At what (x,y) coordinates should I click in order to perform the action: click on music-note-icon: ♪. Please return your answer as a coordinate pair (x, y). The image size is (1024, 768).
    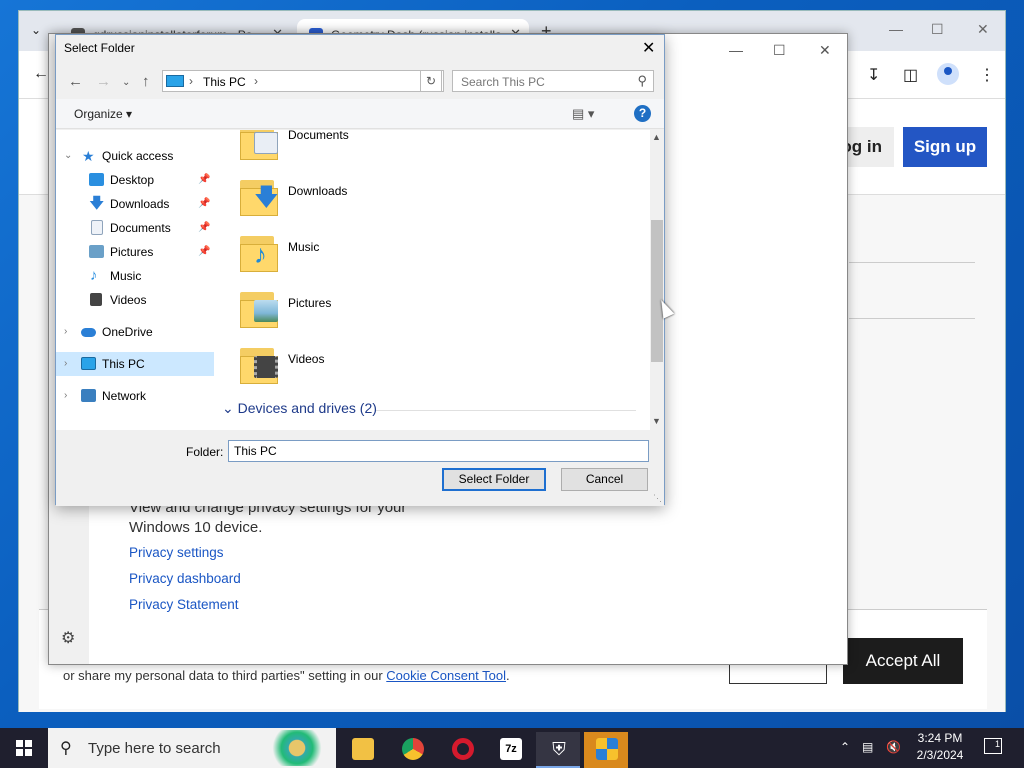
    Looking at the image, I should click on (260, 254).